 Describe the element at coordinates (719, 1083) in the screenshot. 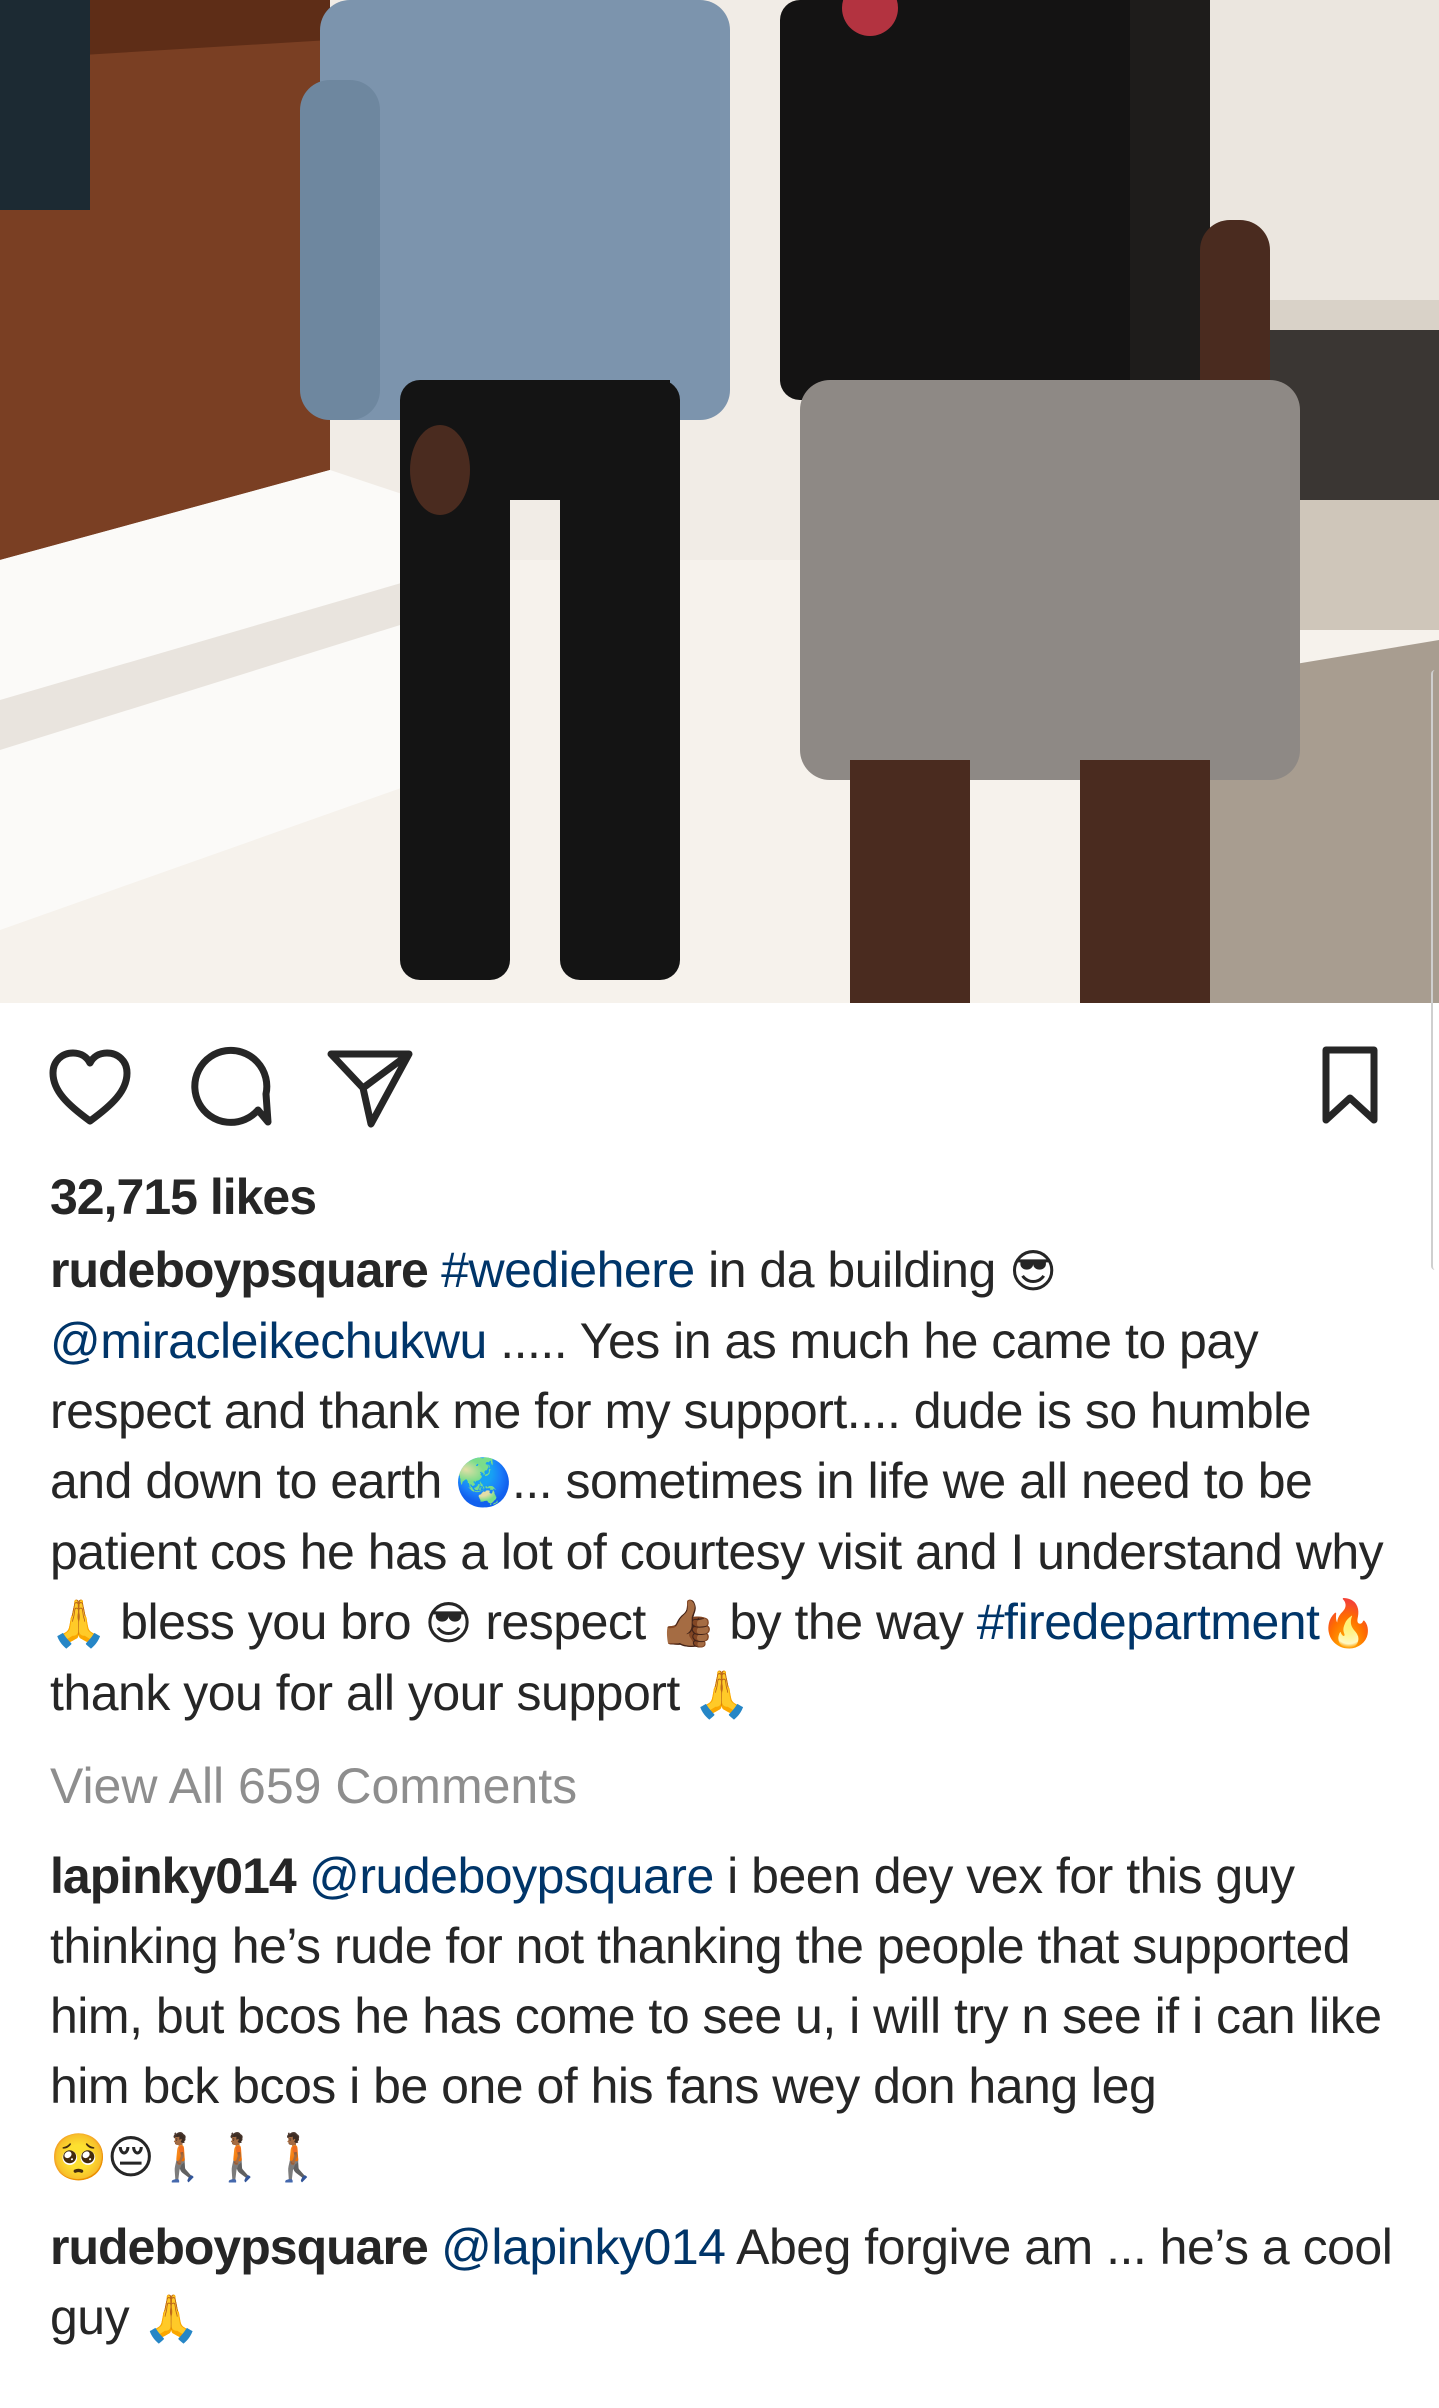

I see `post-action-bar` at that location.